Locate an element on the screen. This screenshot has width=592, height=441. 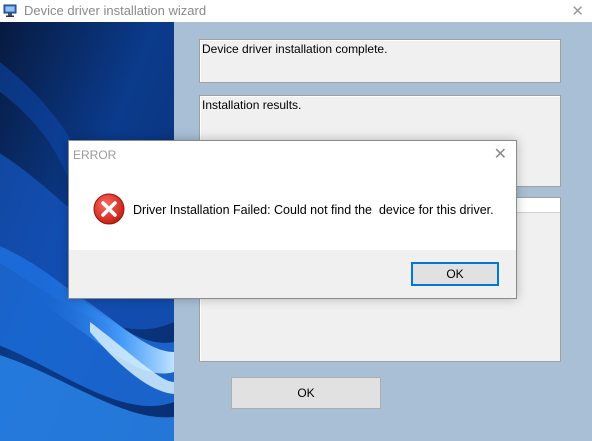
error-icon is located at coordinates (109, 209).